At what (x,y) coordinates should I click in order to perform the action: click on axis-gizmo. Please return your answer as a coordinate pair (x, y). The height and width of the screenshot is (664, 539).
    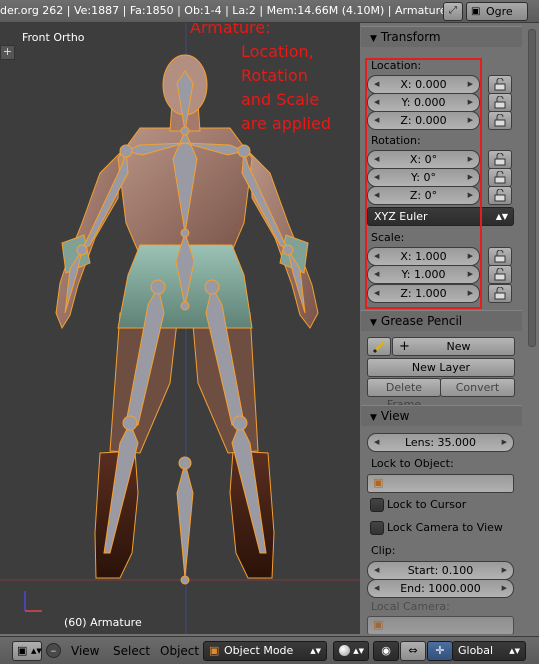
    Looking at the image, I should click on (33, 601).